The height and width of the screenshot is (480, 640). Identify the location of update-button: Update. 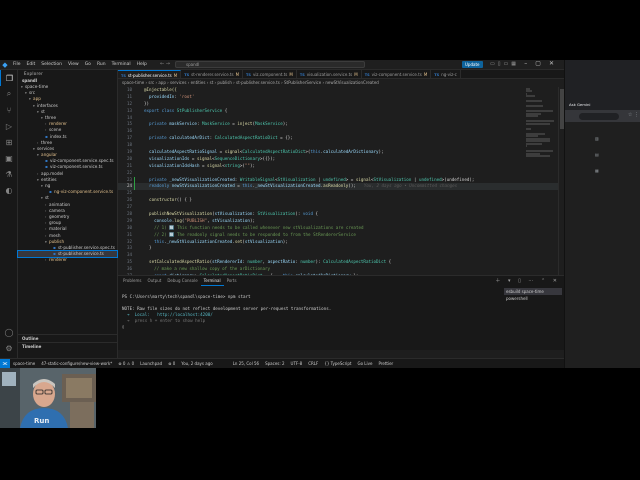
(472, 64).